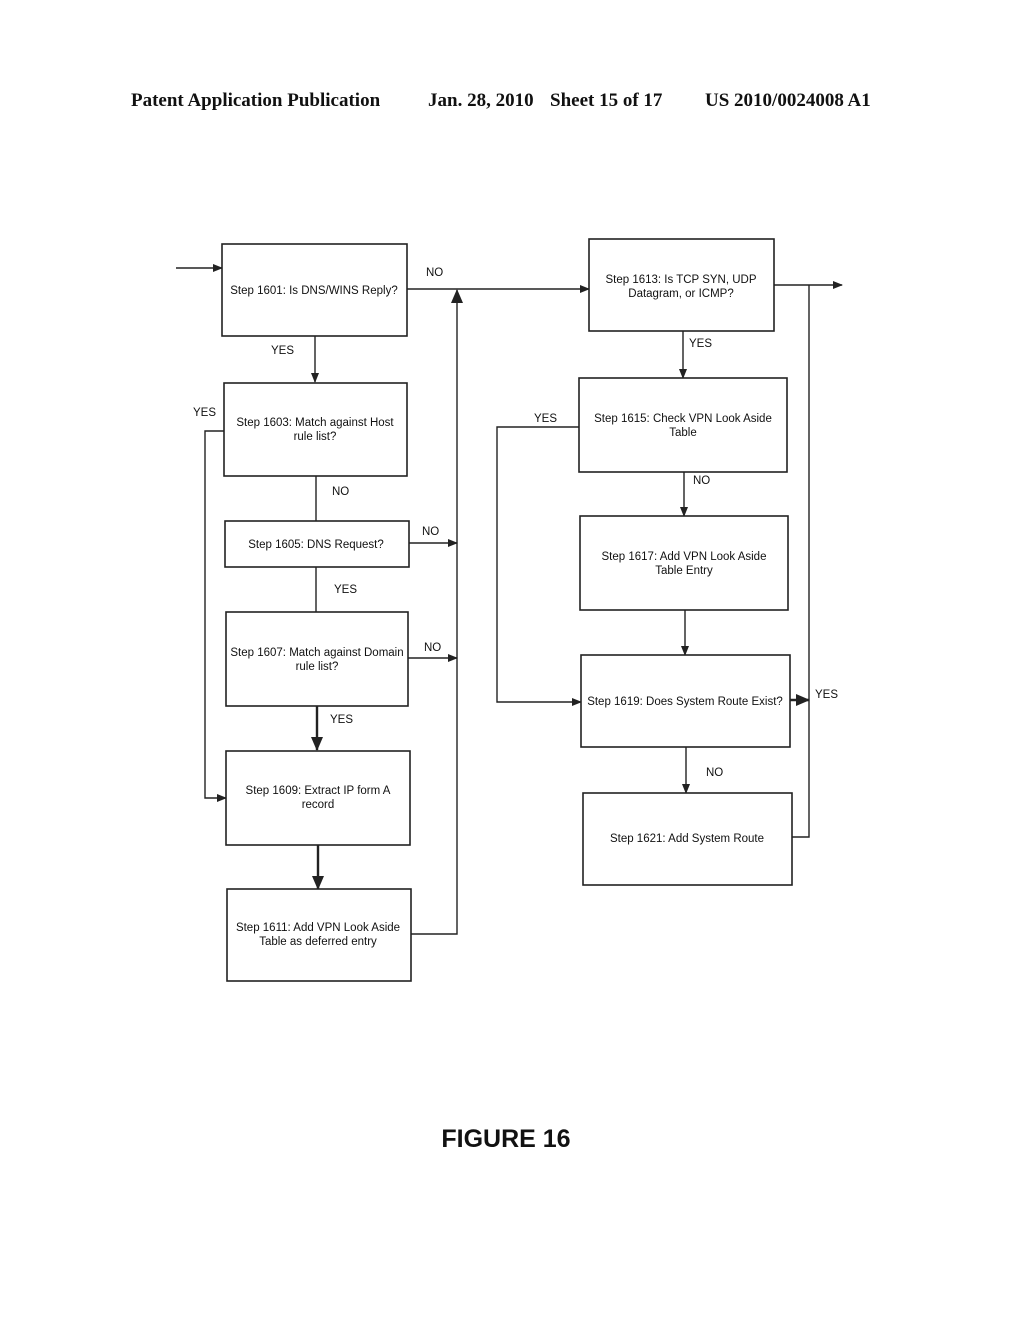  Describe the element at coordinates (432, 648) in the screenshot. I see `label-1607-no: NO` at that location.